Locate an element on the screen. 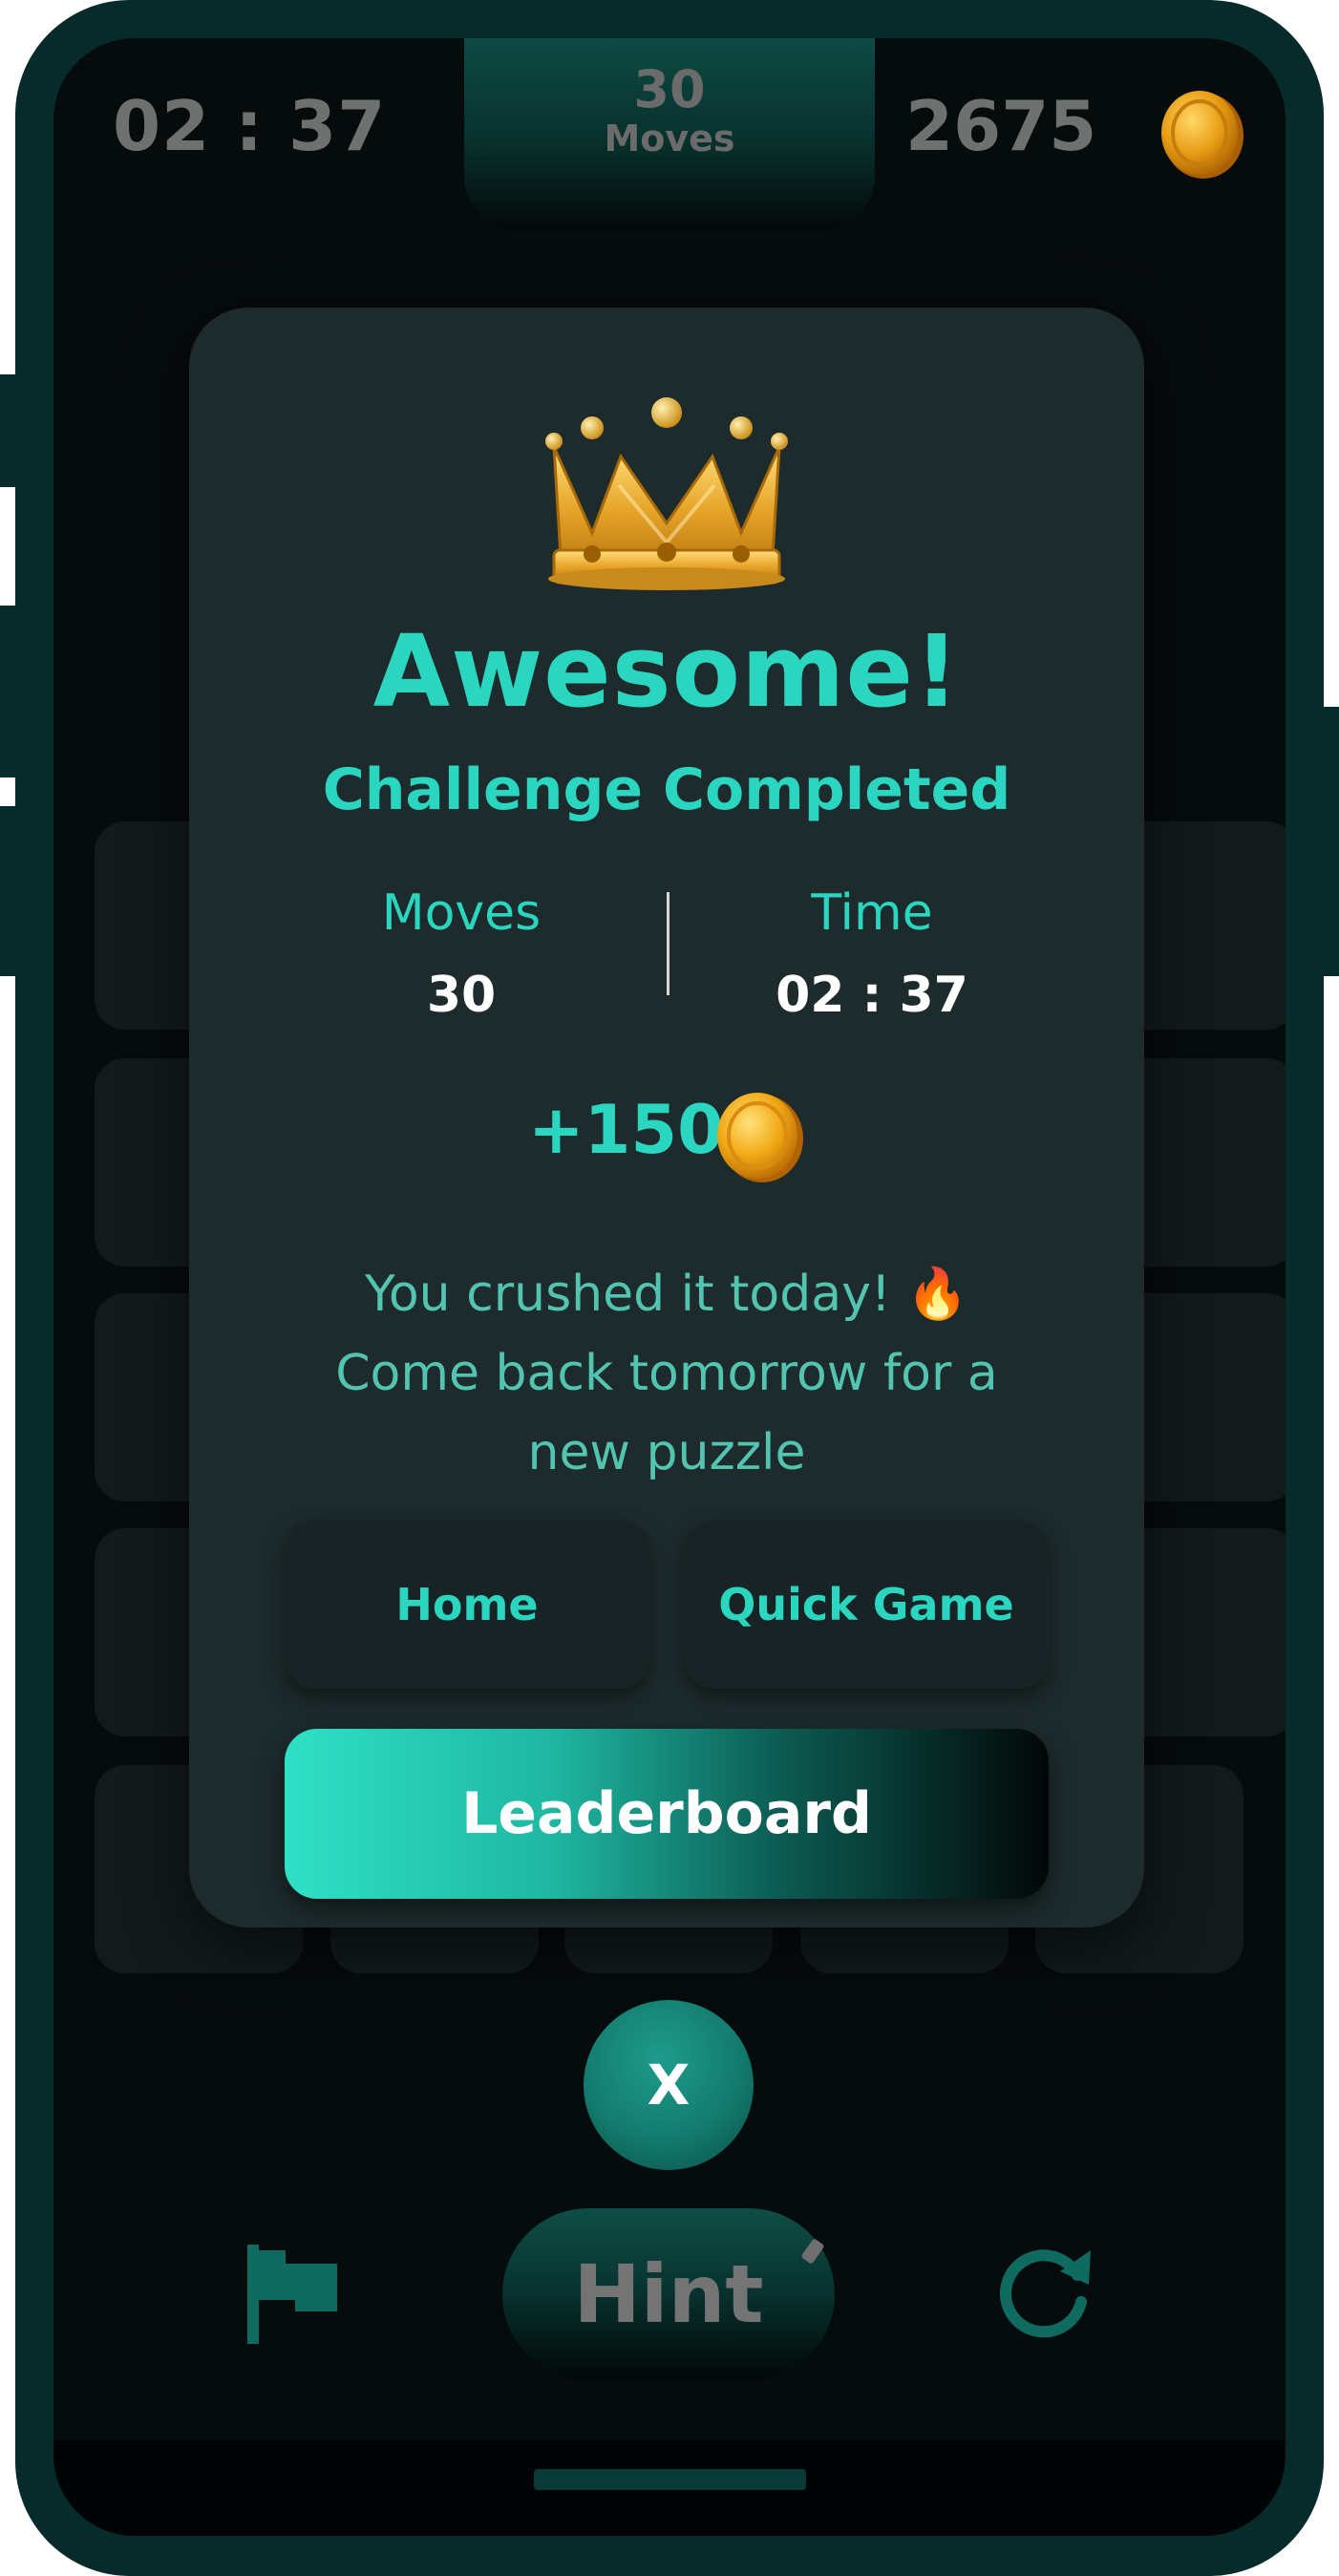 This screenshot has width=1339, height=2576. home-indicator is located at coordinates (670, 2479).